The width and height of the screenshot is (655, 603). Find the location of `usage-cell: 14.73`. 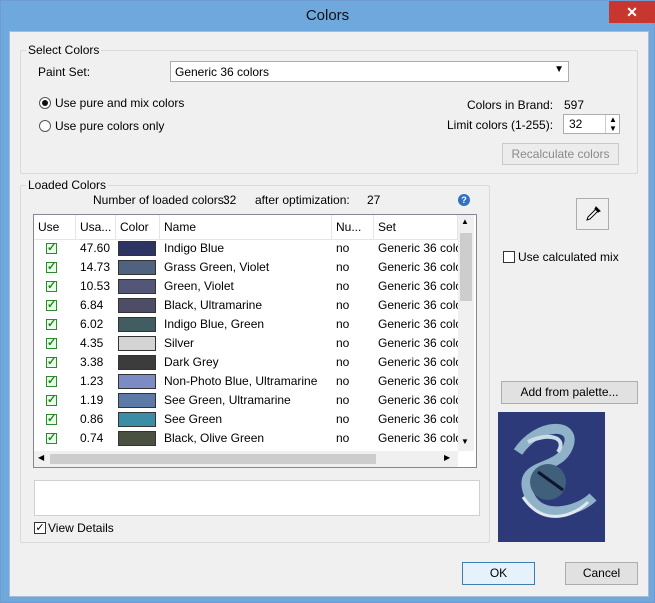

usage-cell: 14.73 is located at coordinates (95, 267).